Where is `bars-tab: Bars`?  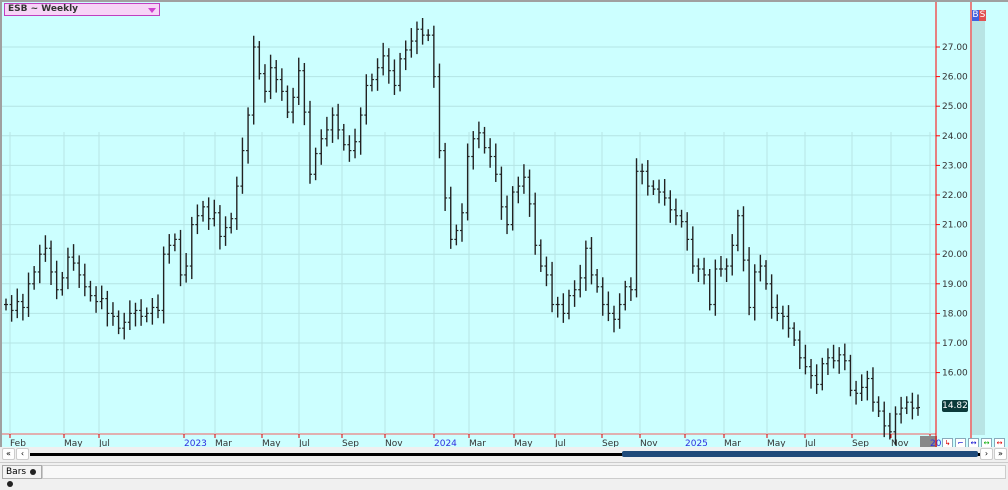
bars-tab: Bars is located at coordinates (22, 476).